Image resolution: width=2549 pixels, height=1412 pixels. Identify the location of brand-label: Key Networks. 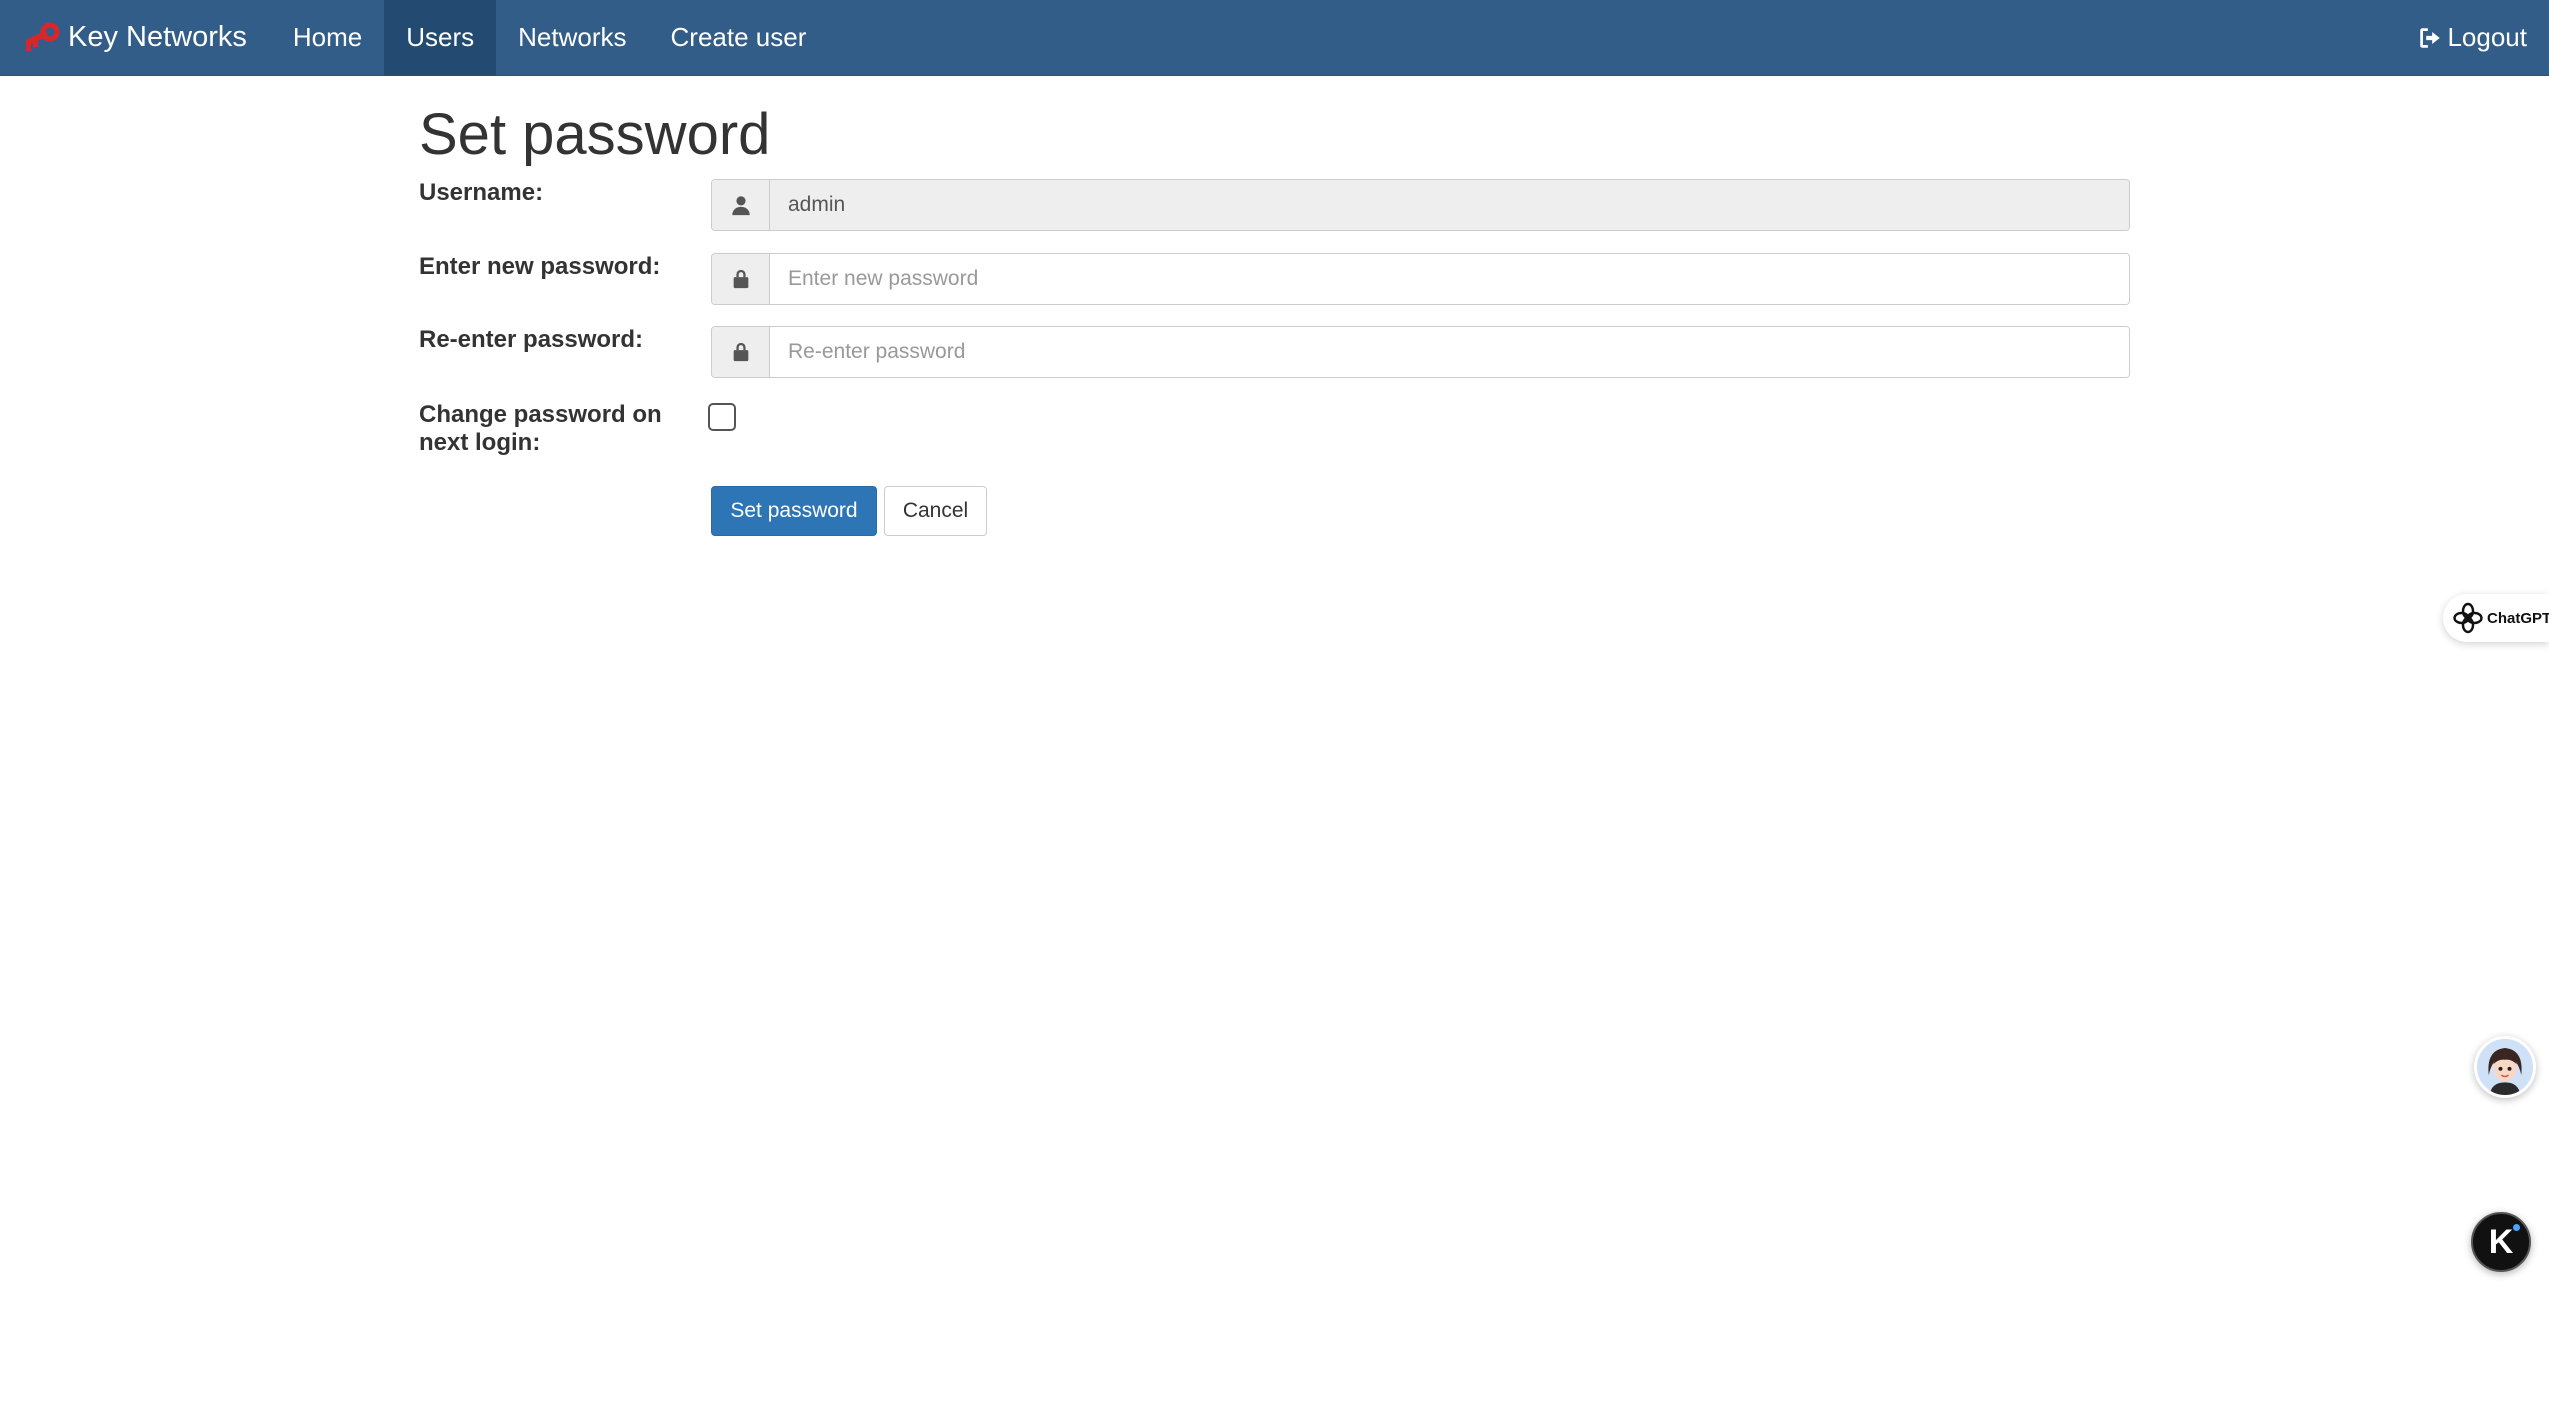
(157, 37).